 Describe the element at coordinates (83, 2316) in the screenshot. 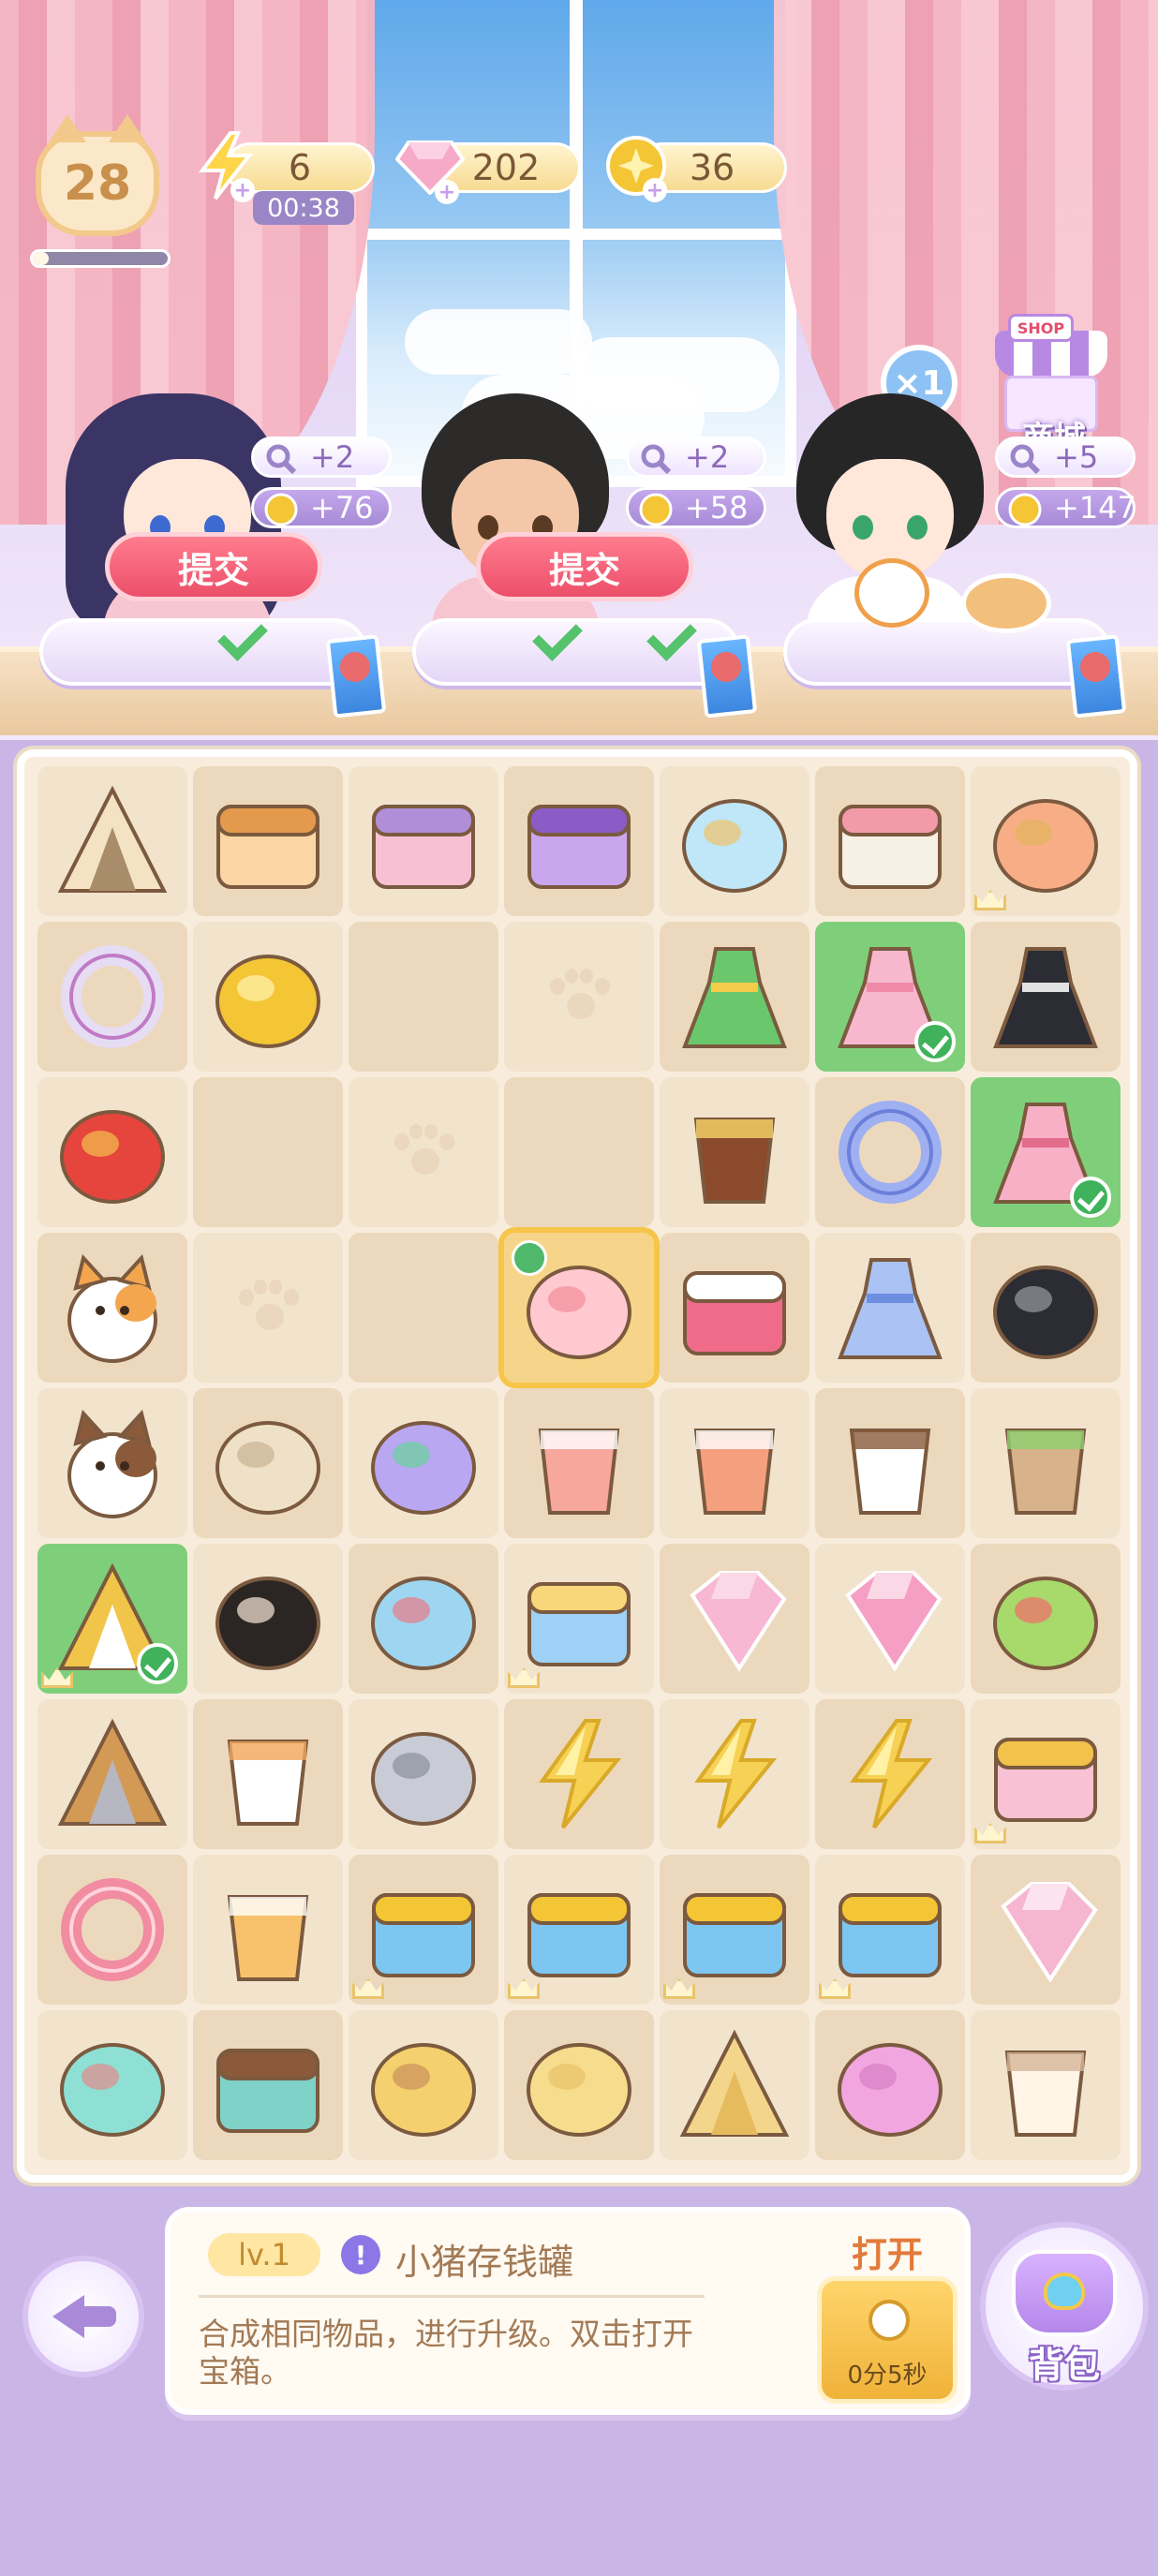

I see `back-button` at that location.